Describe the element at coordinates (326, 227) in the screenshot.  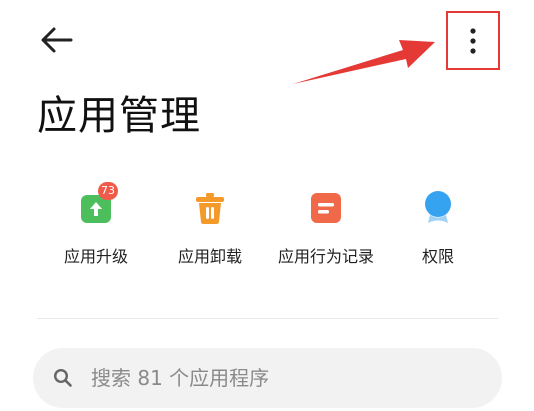
I see `app-behavior-record-button: 应用行为记录` at that location.